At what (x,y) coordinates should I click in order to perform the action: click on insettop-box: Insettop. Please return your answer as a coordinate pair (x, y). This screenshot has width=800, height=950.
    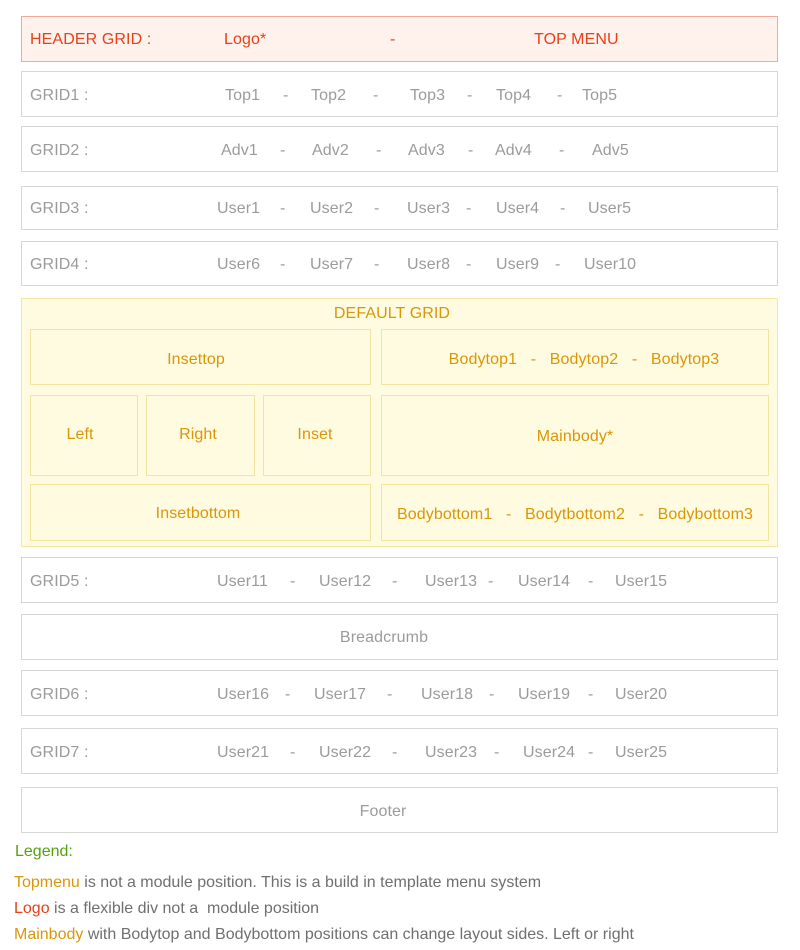
    Looking at the image, I should click on (200, 357).